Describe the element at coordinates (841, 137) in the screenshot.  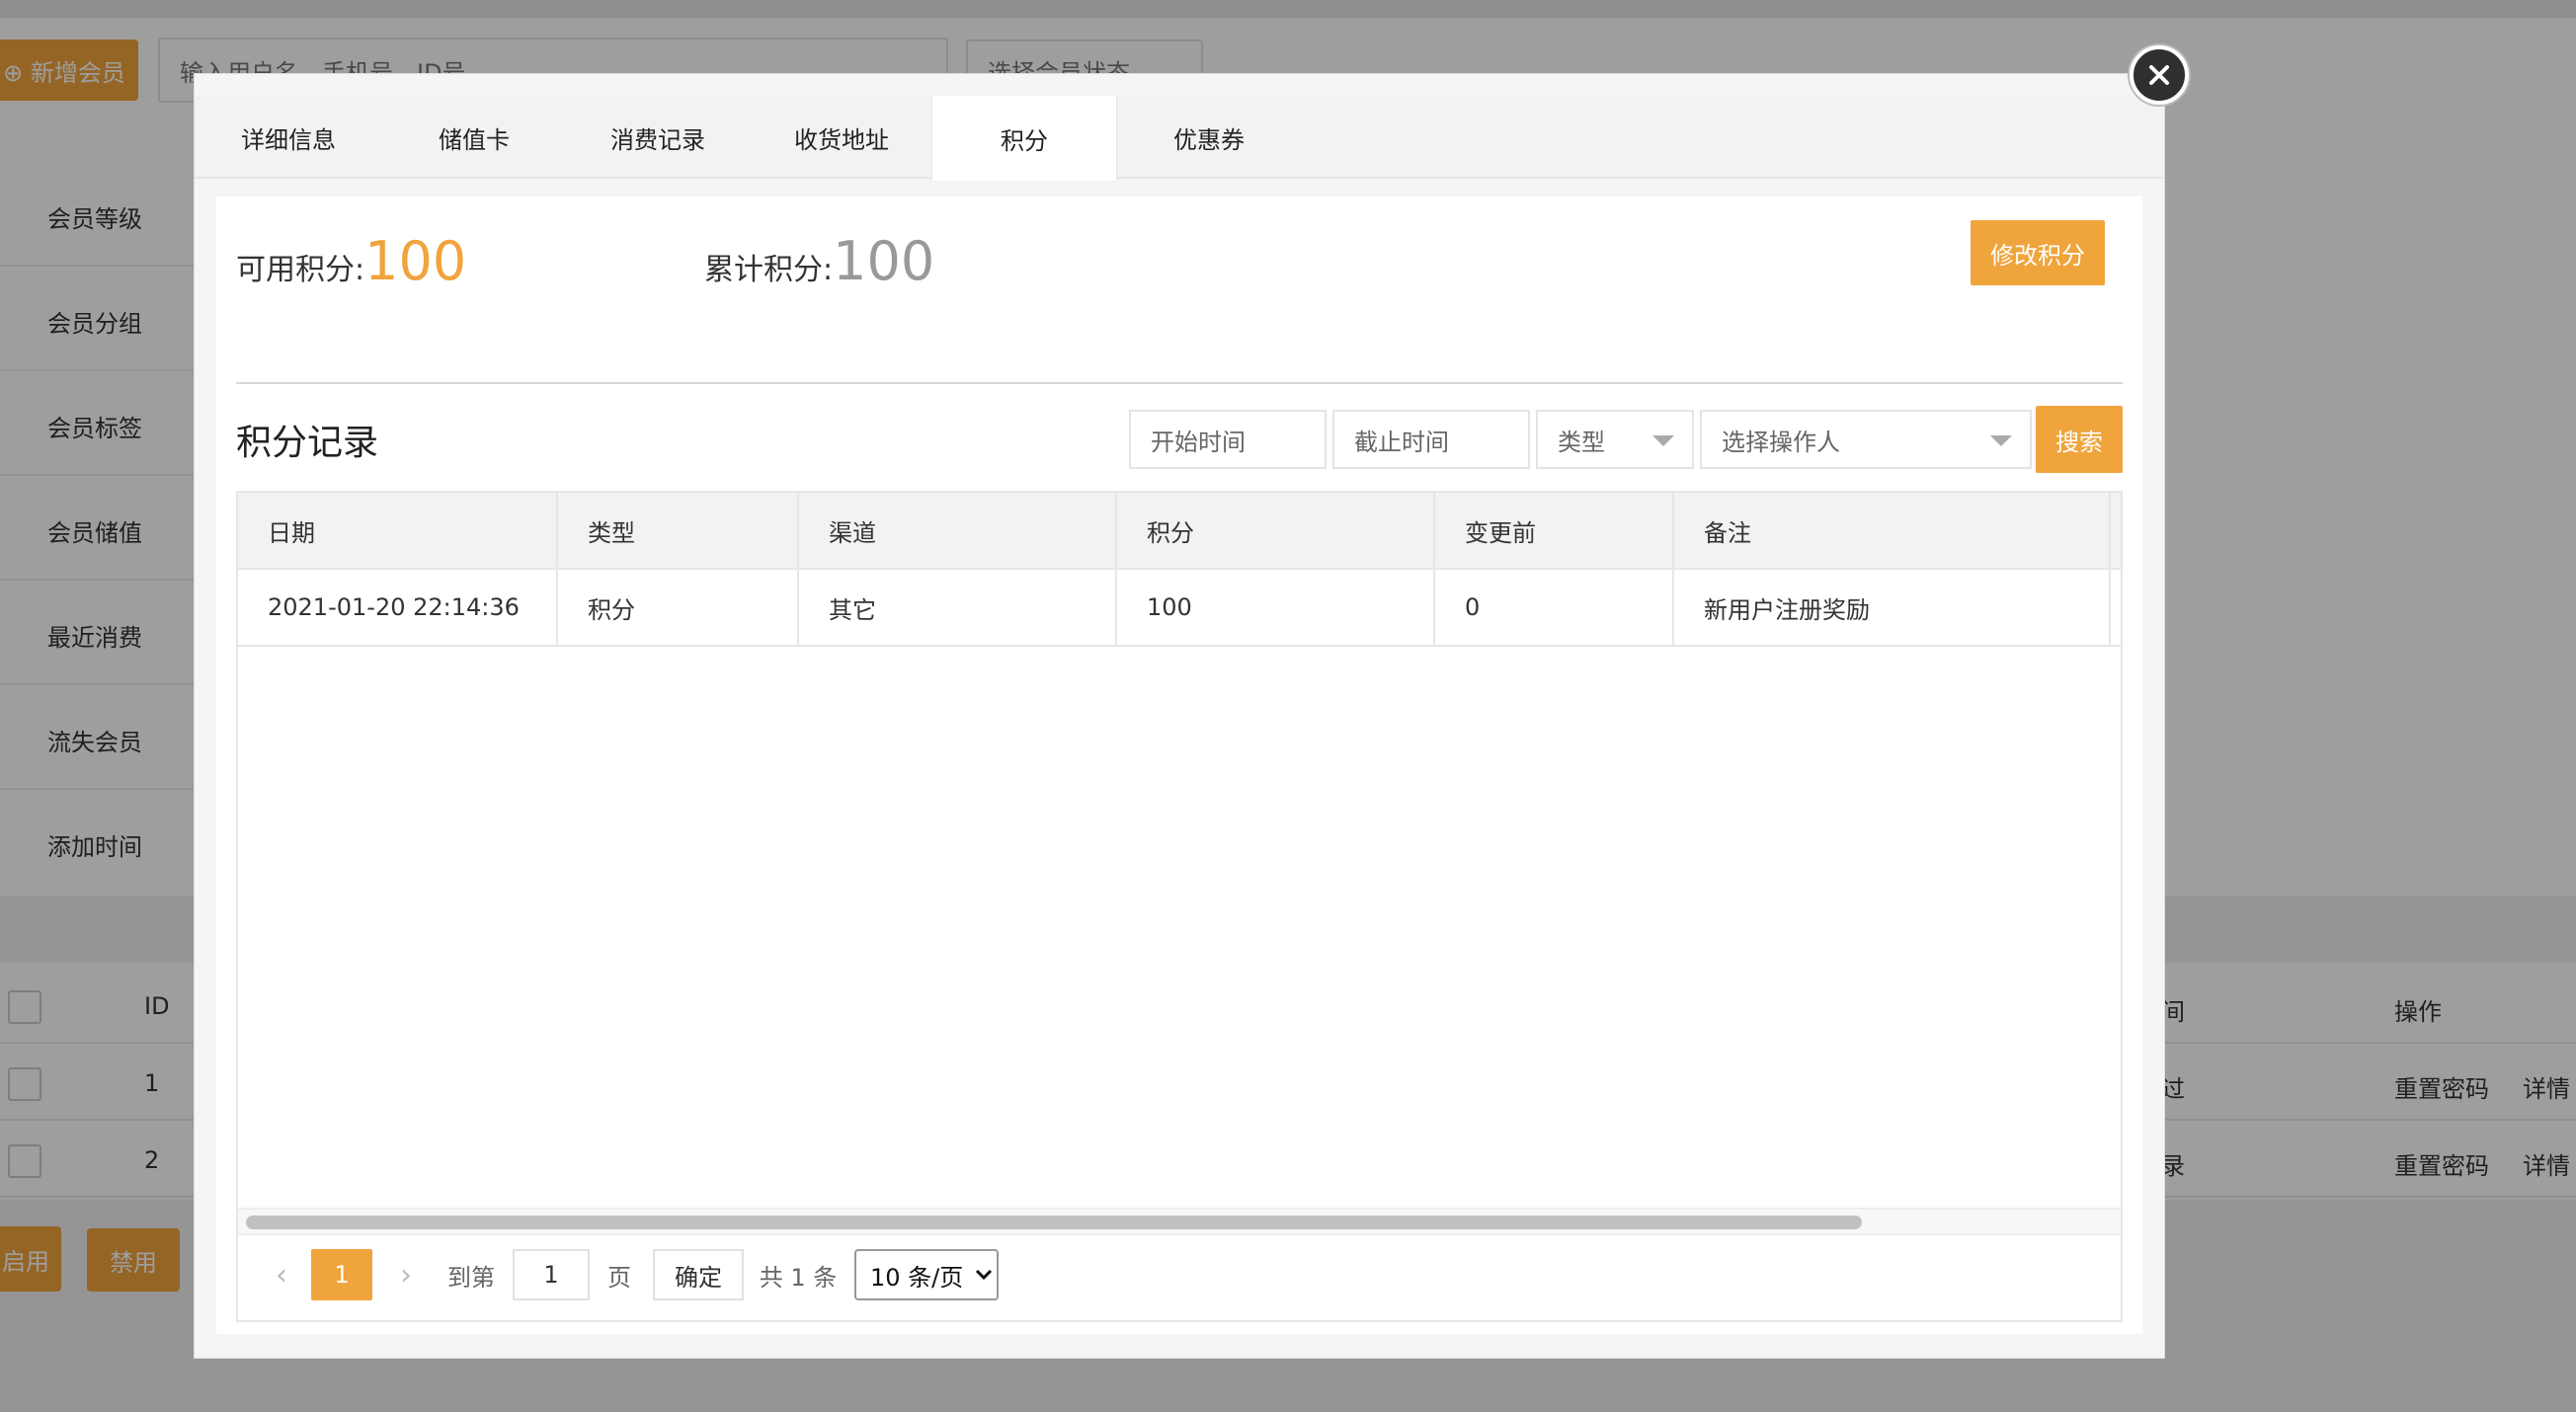
I see `tab-shipping-address: 收货地址` at that location.